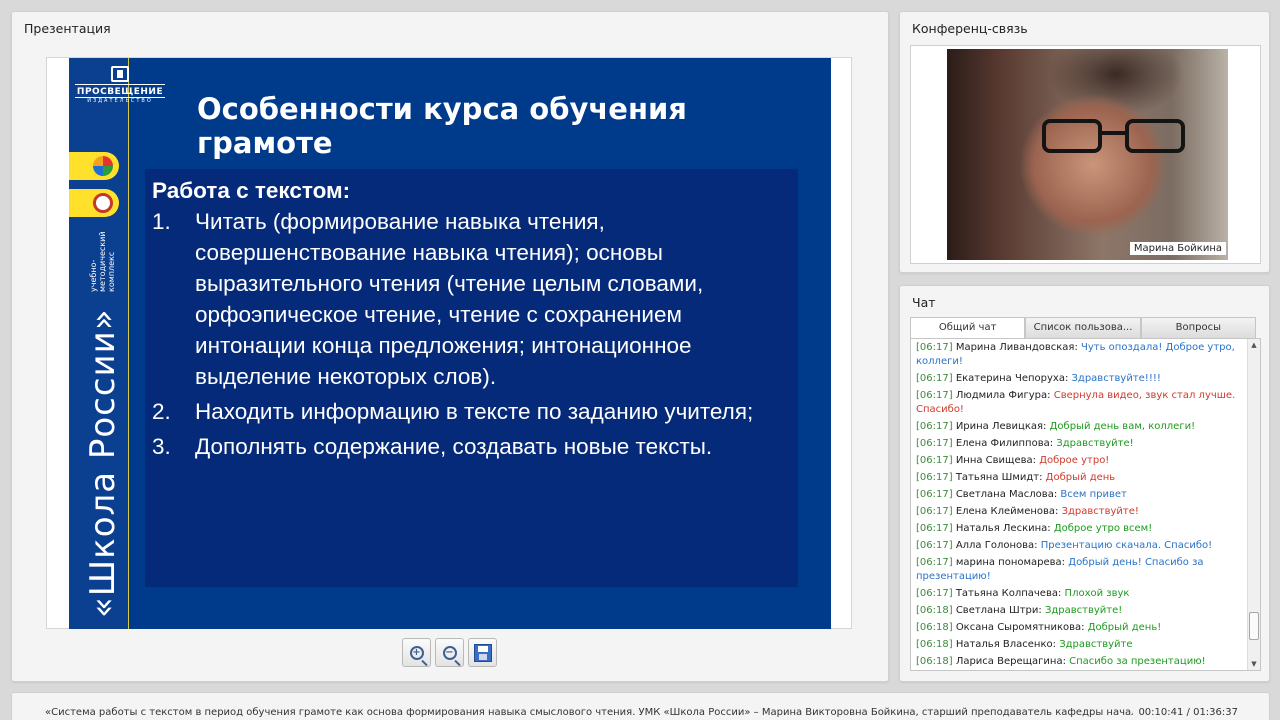  Describe the element at coordinates (999, 477) in the screenshot. I see `message-author: Татьяна Шмидт:` at that location.